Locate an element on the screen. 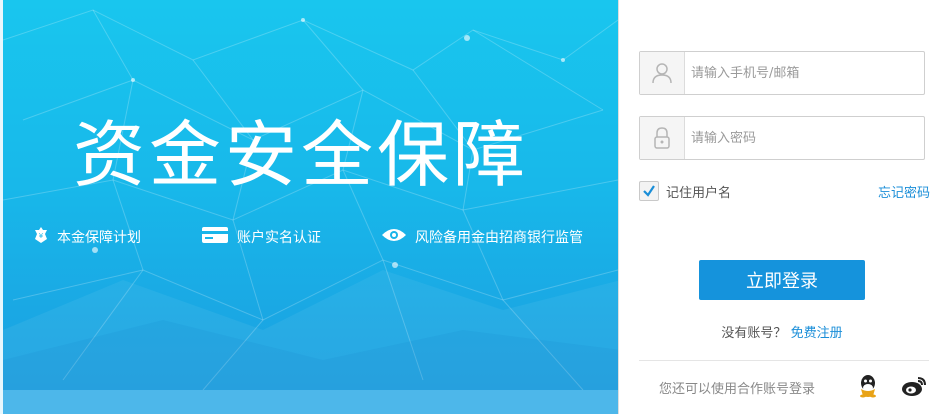 The height and width of the screenshot is (414, 944). feature-real-name: 账户实名认证 is located at coordinates (261, 237).